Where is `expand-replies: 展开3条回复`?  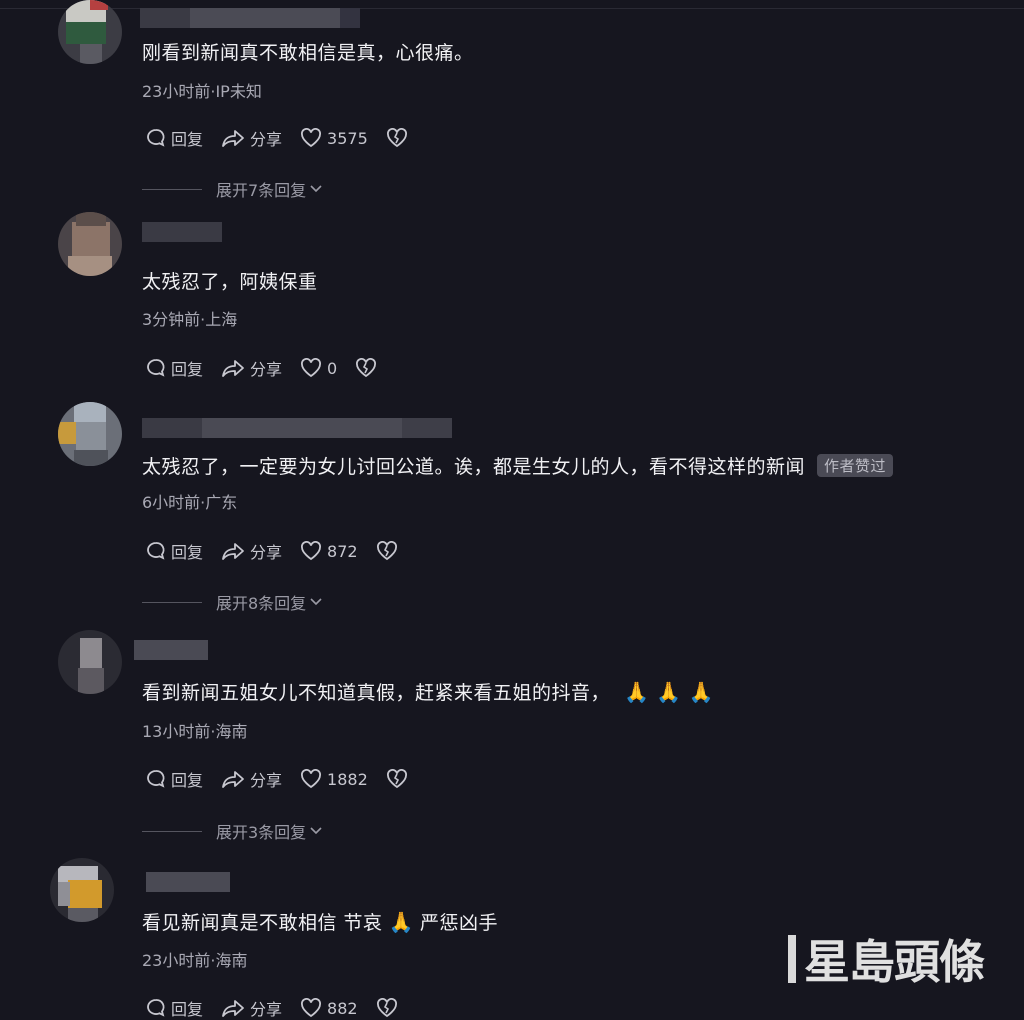
expand-replies: 展开3条回复 is located at coordinates (232, 831).